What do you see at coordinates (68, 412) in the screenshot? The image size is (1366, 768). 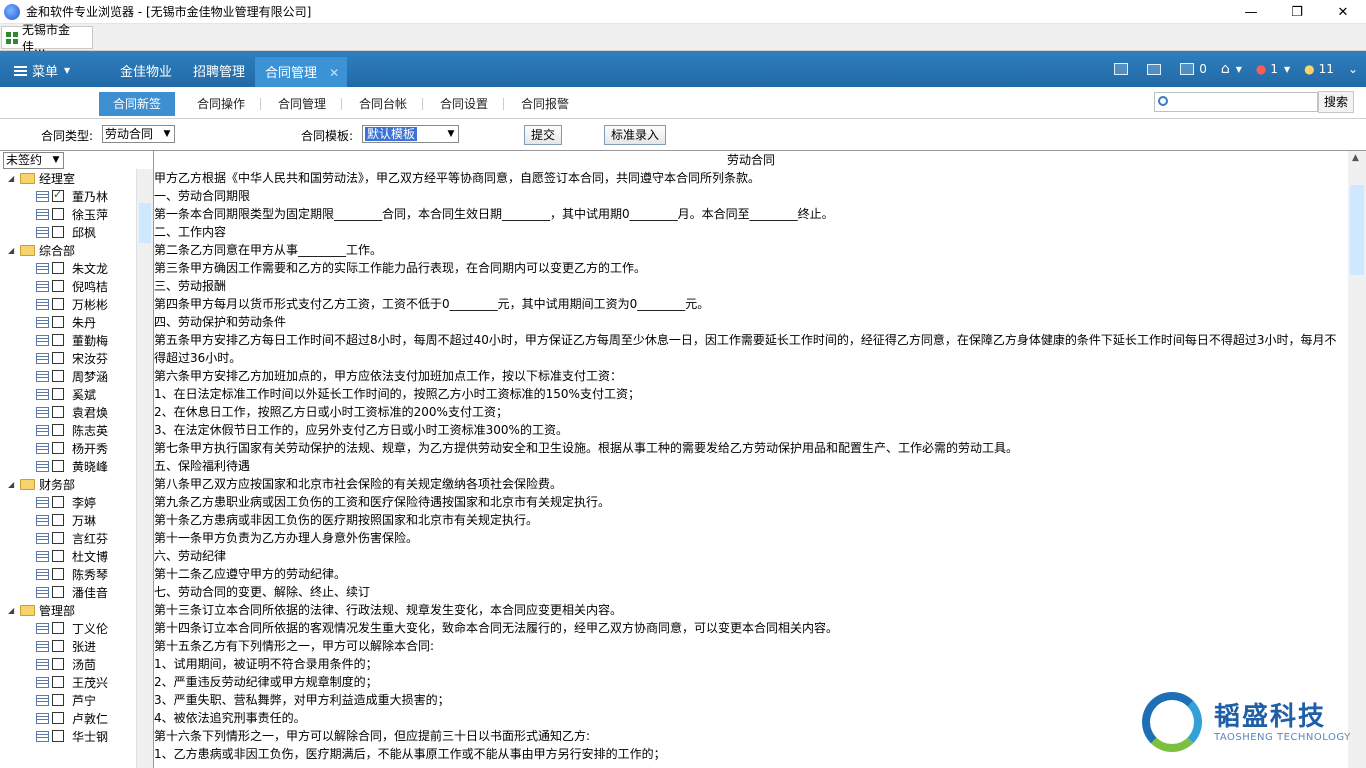 I see `tree-employee: 袁君焕` at bounding box center [68, 412].